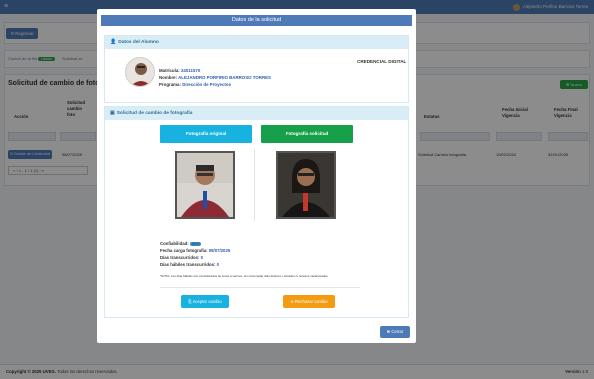 Image resolution: width=594 pixels, height=379 pixels. I want to click on programa-row: Programa: Dirección de Proyectos, so click(195, 84).